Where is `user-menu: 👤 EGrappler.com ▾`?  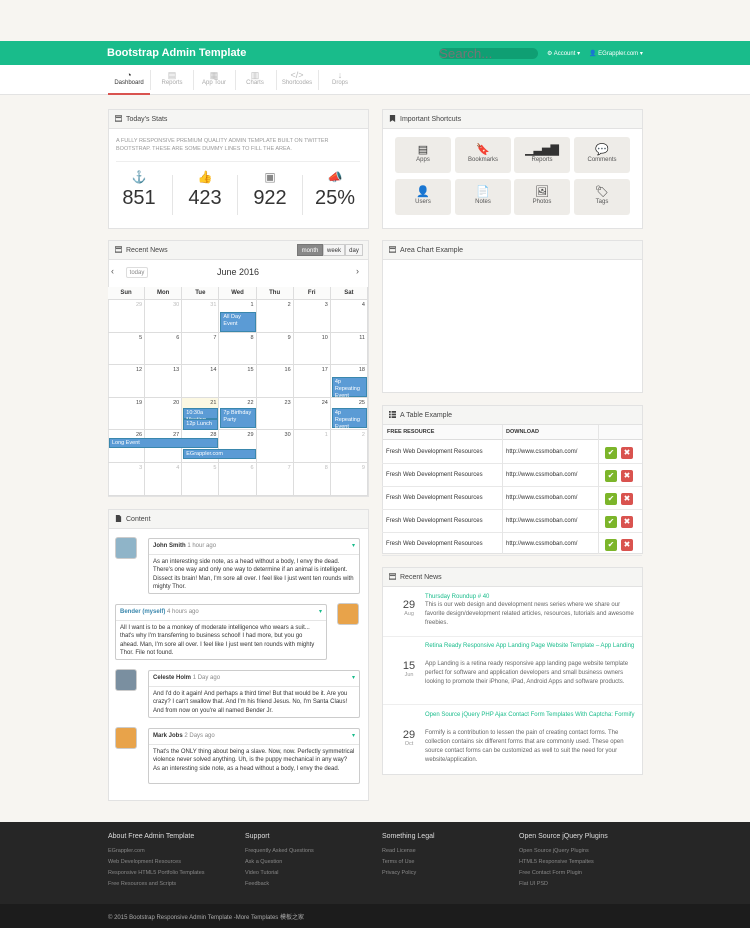
user-menu: 👤 EGrappler.com ▾ is located at coordinates (616, 53).